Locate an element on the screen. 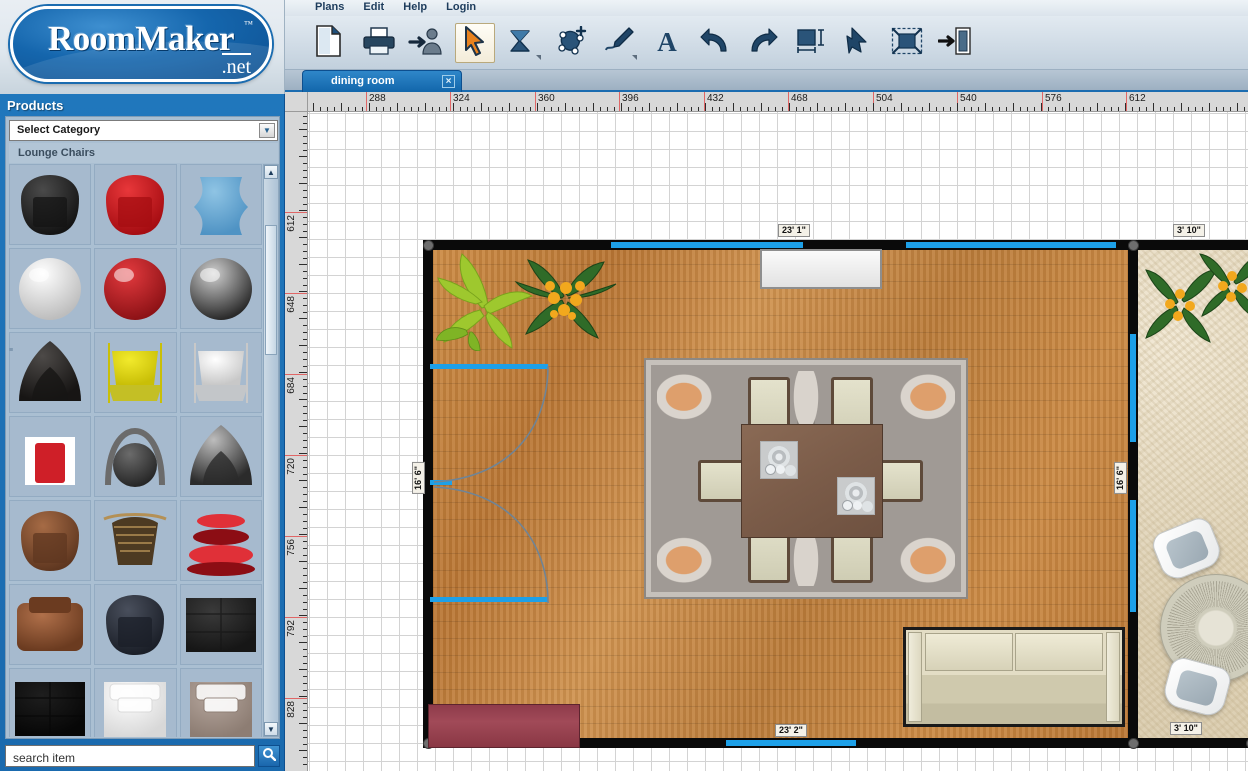 This screenshot has width=1248, height=771. export-user-button is located at coordinates (426, 43).